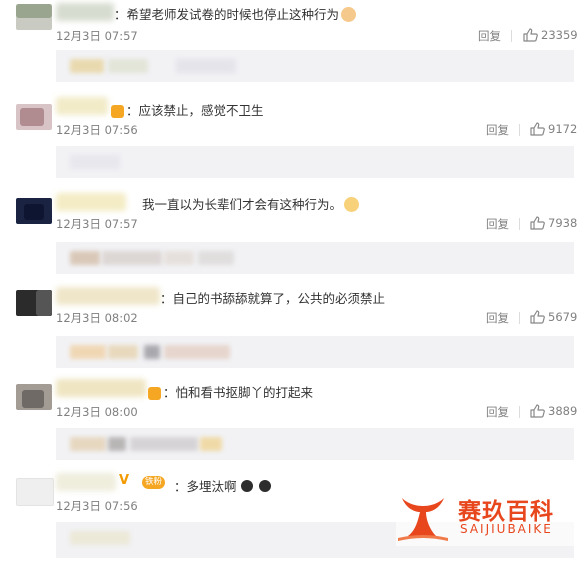 This screenshot has width=585, height=561. What do you see at coordinates (154, 482) in the screenshot?
I see `fan-badge: 铁粉` at bounding box center [154, 482].